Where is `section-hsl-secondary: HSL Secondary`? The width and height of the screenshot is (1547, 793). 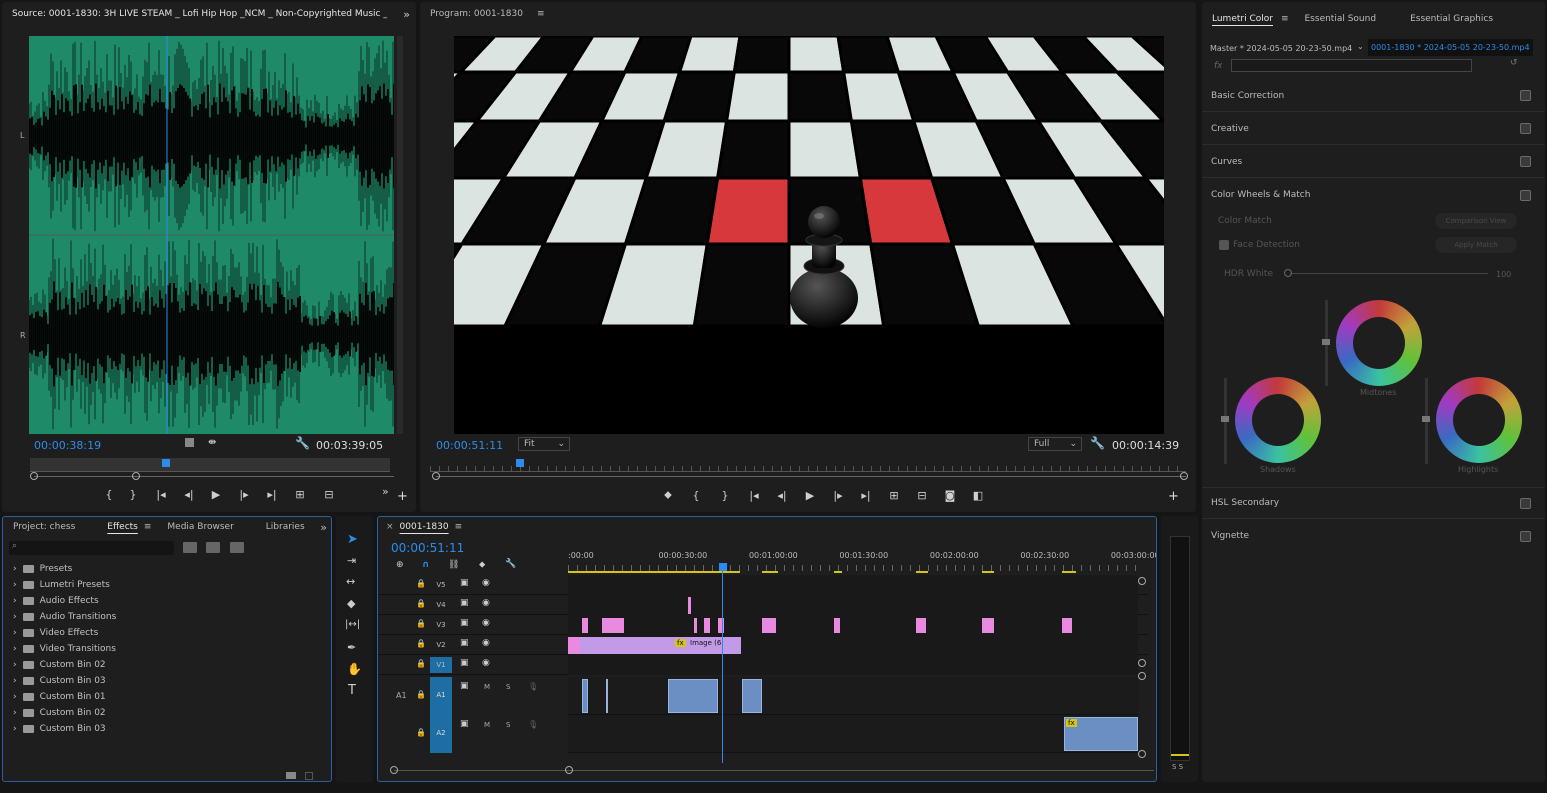
section-hsl-secondary: HSL Secondary is located at coordinates (1373, 503).